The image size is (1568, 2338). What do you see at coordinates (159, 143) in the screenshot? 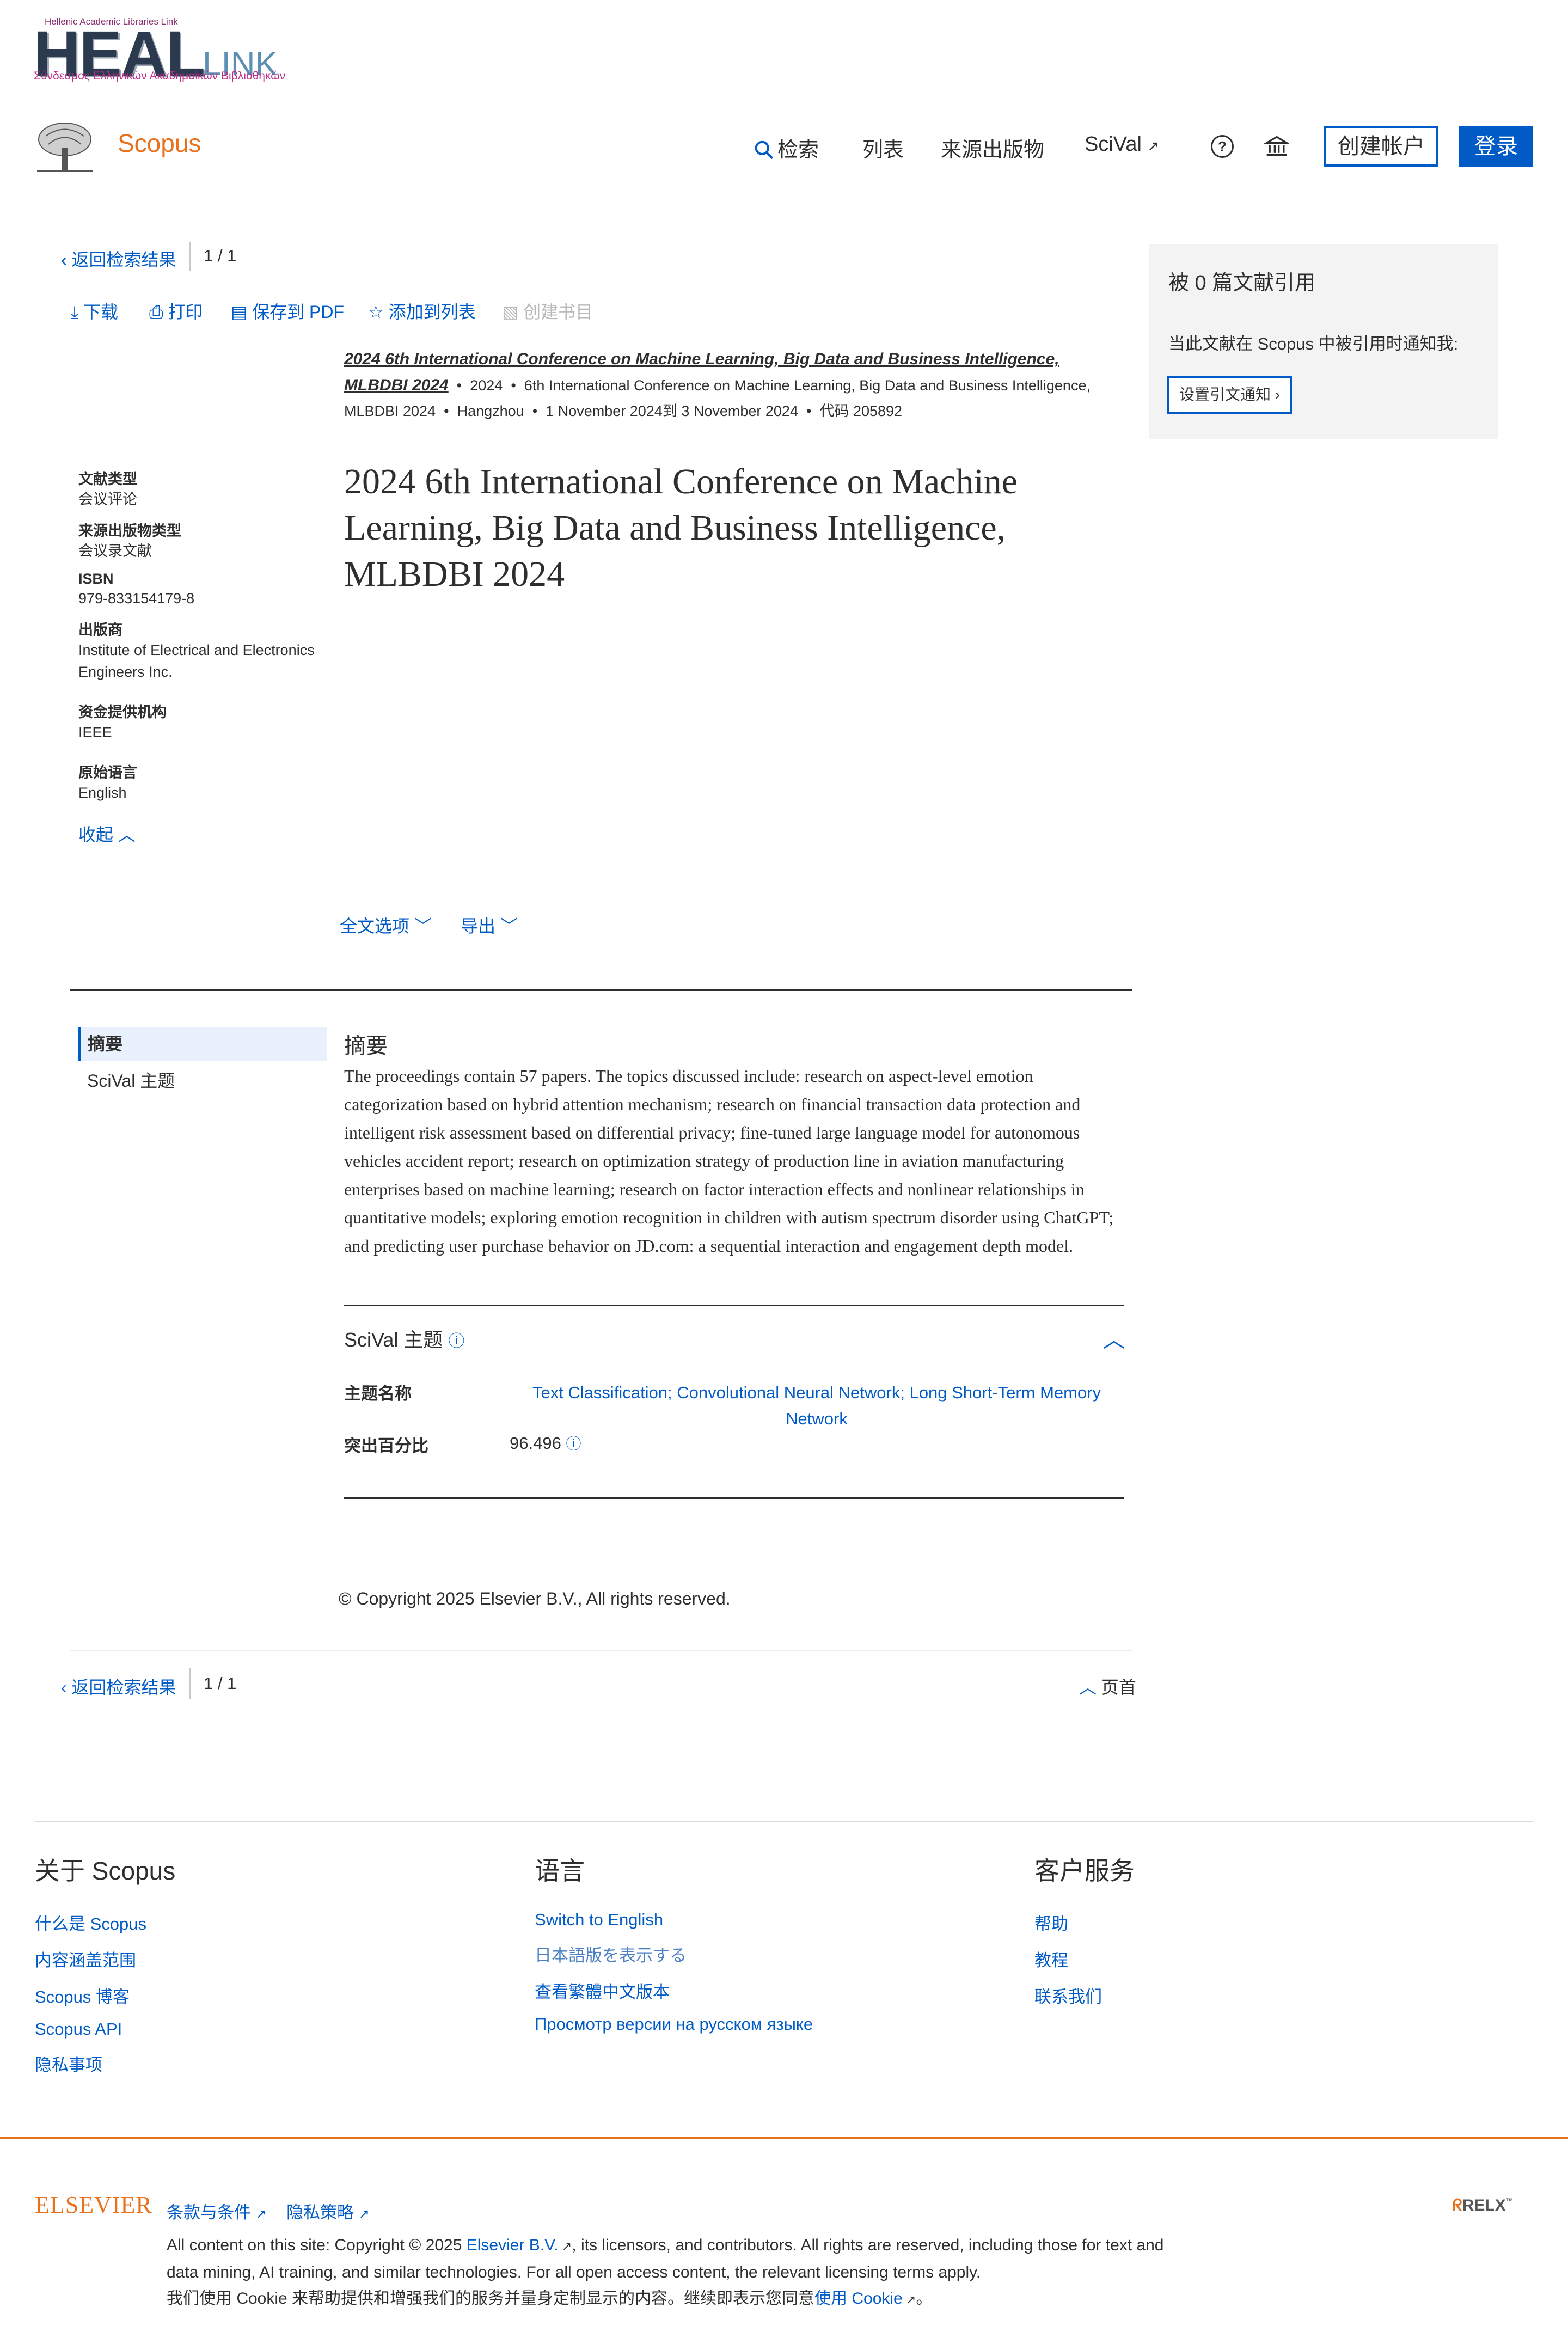
I see `scopus-brand: Scopus` at bounding box center [159, 143].